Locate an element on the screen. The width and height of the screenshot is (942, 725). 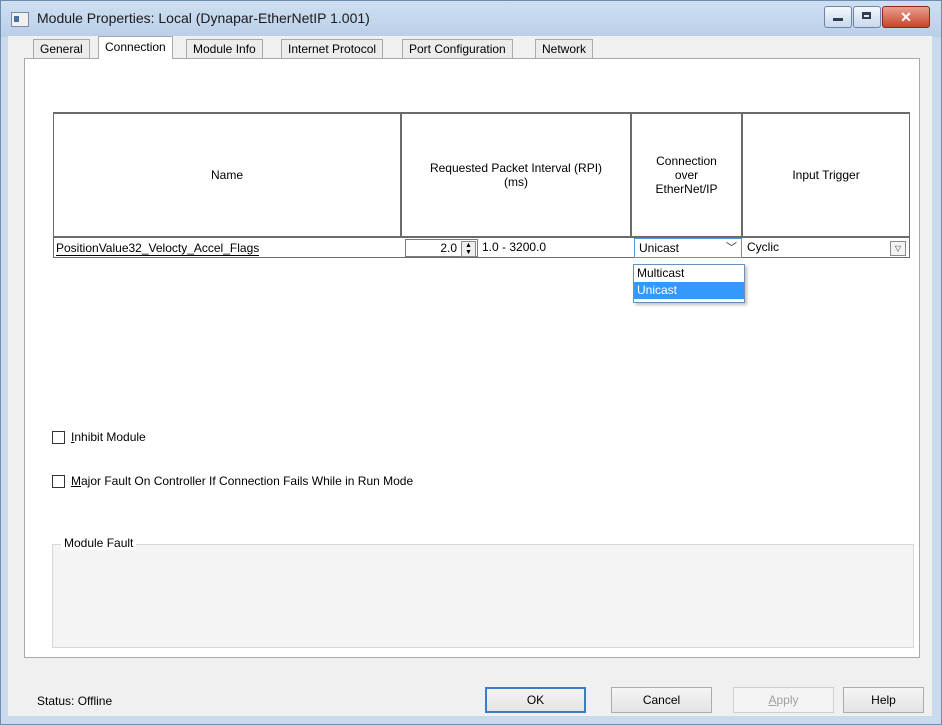
cancel-button: Cancel is located at coordinates (661, 700).